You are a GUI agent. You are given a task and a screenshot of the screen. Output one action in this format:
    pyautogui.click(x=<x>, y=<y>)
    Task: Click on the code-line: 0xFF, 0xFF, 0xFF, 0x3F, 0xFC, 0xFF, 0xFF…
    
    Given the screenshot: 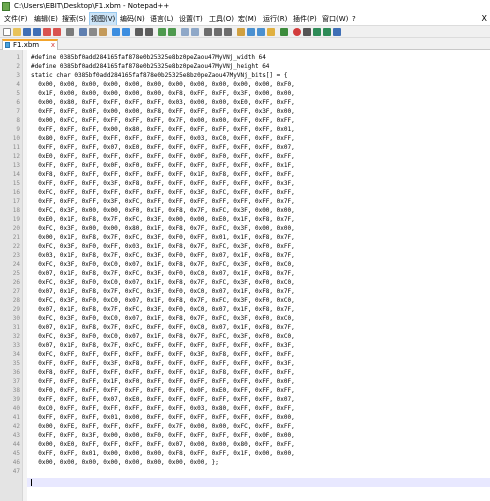 What is the action you would take?
    pyautogui.click(x=162, y=201)
    